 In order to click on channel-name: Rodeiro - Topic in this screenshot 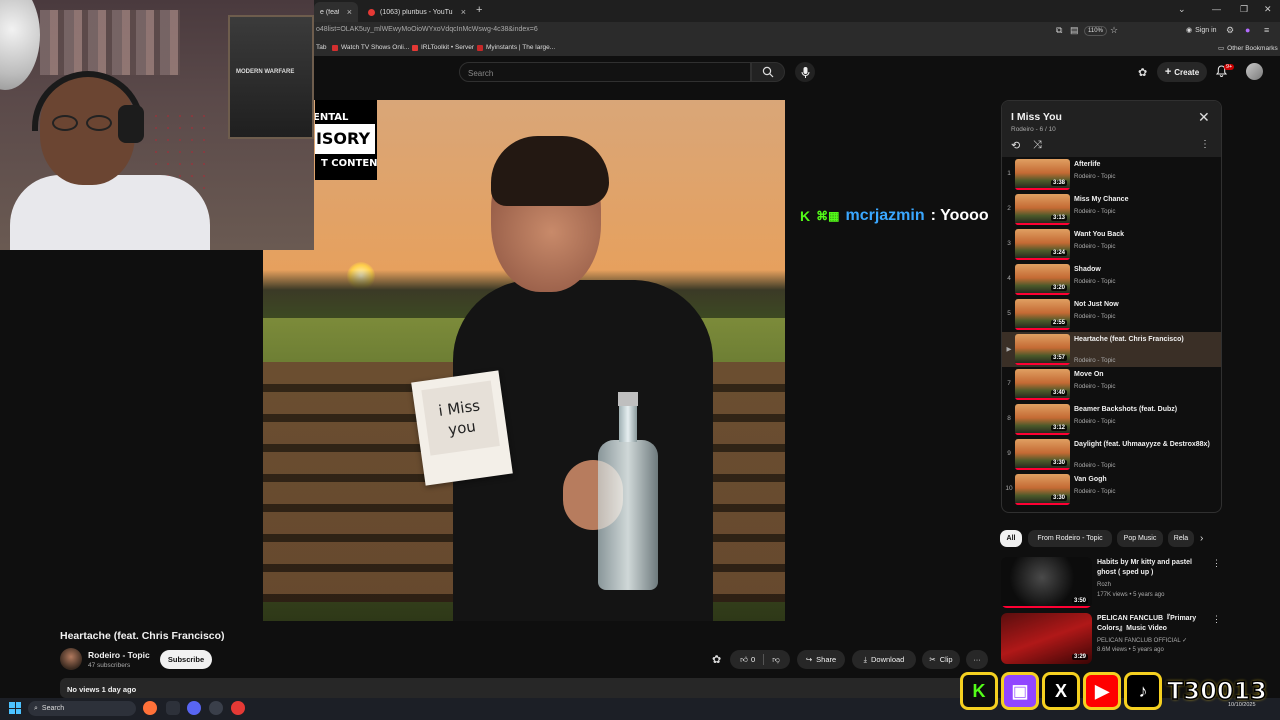, I will do `click(119, 655)`.